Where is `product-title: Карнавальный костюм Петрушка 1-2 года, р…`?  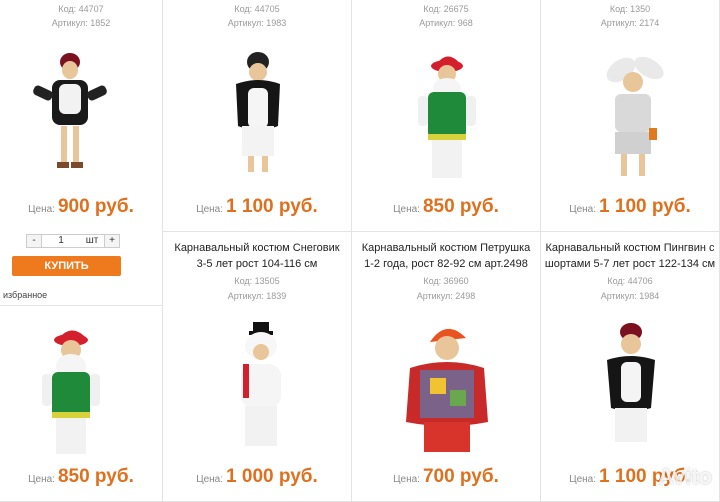 product-title: Карнавальный костюм Петрушка 1-2 года, р… is located at coordinates (446, 256).